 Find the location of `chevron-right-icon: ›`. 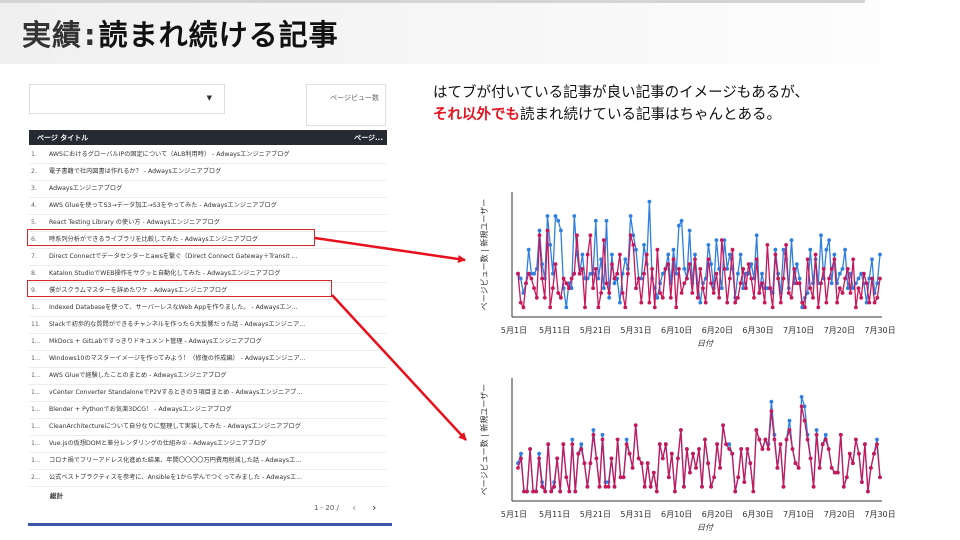

chevron-right-icon: › is located at coordinates (374, 507).